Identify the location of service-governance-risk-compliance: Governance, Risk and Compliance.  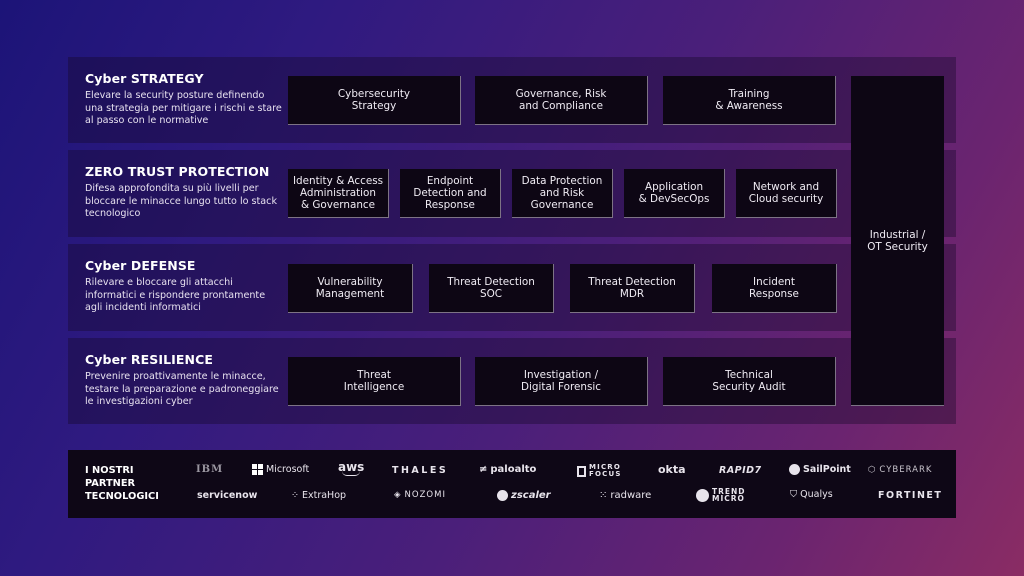
(561, 100).